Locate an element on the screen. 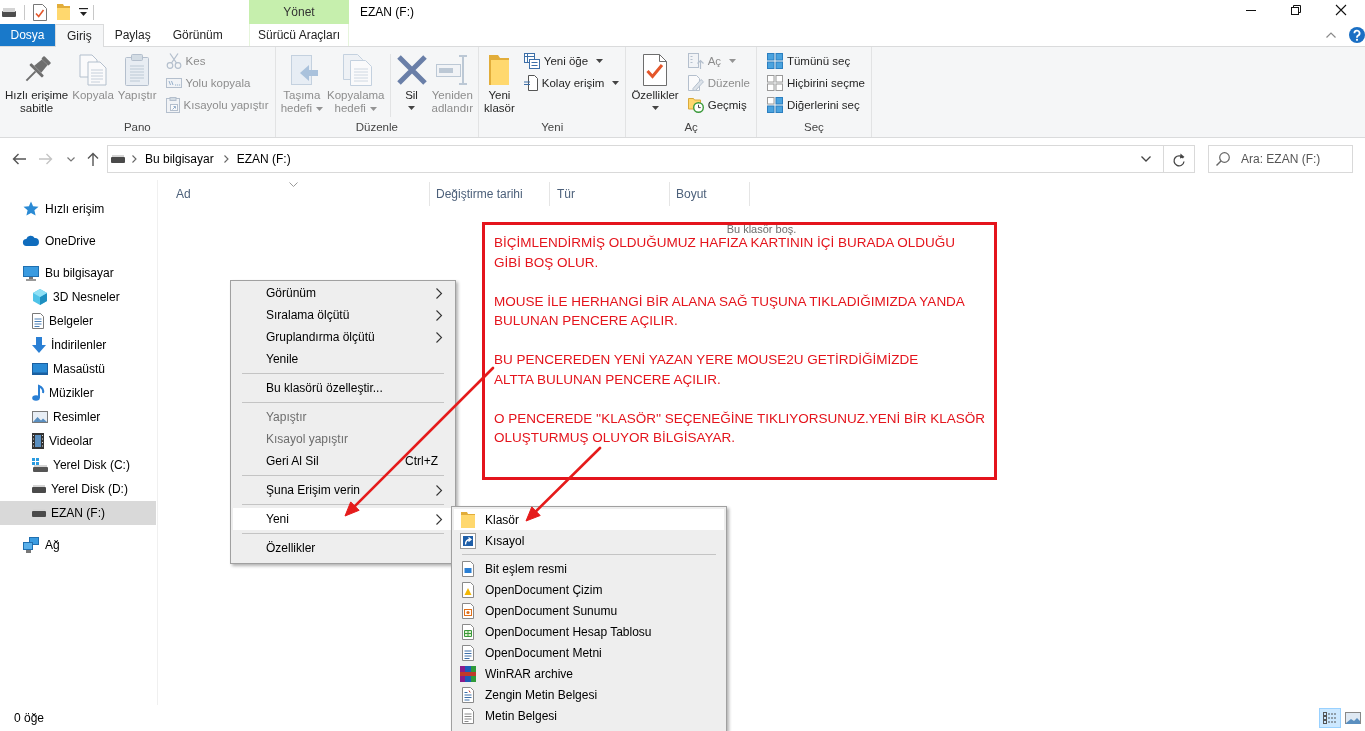 The height and width of the screenshot is (731, 1365). menu-item: Yenile is located at coordinates (343, 359).